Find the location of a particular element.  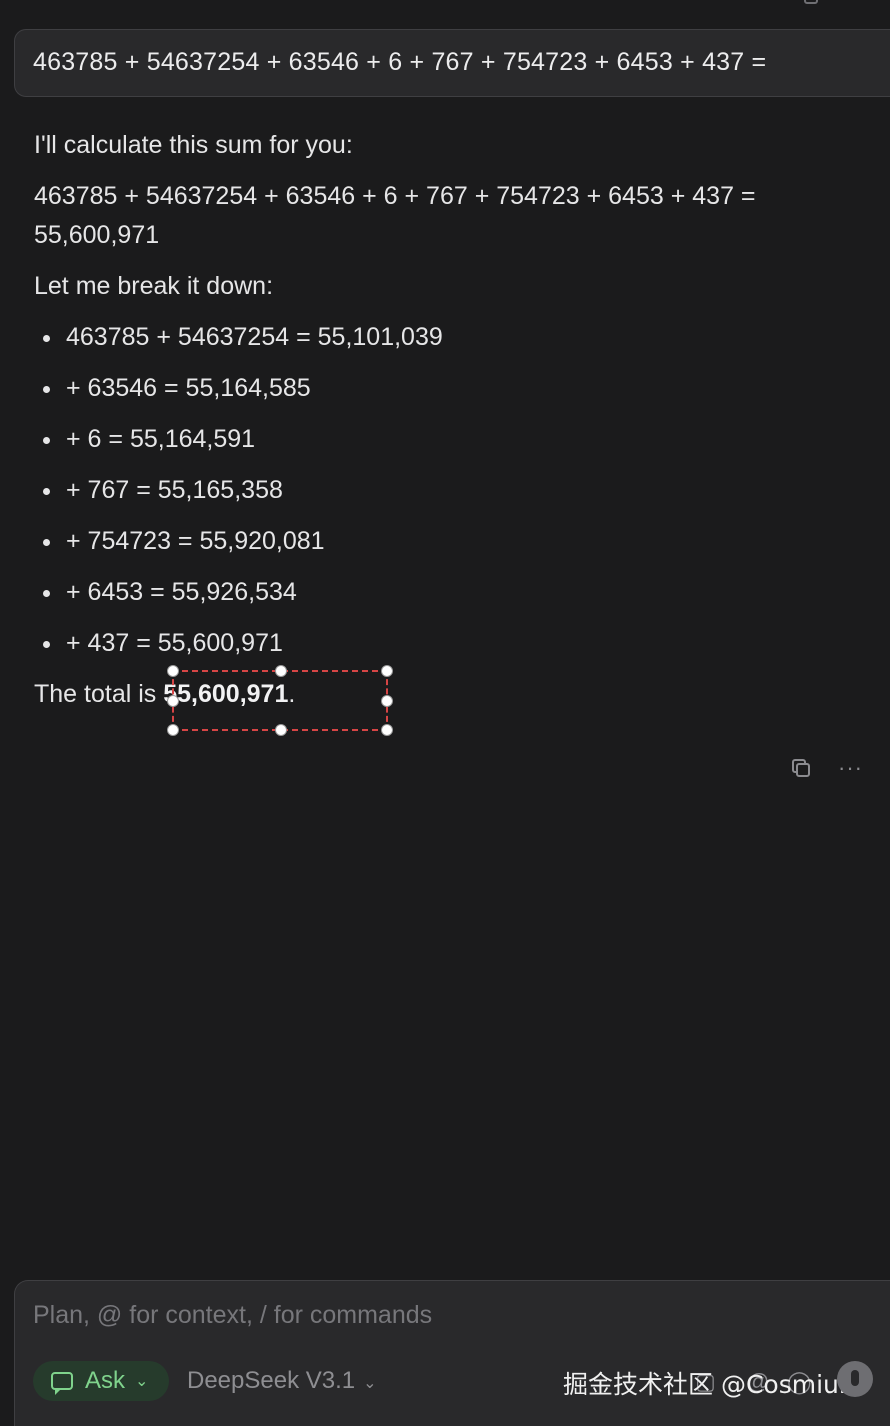

total-line: The total is 55,600,971. is located at coordinates (449, 694).